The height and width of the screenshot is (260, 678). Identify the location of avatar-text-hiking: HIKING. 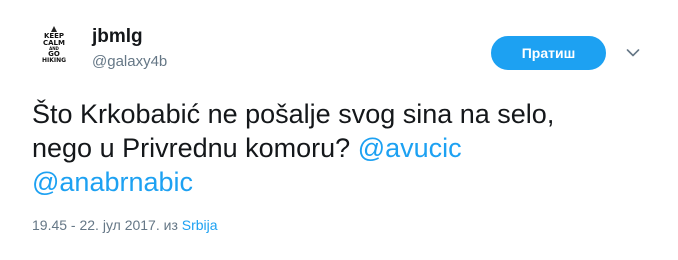
(54, 60).